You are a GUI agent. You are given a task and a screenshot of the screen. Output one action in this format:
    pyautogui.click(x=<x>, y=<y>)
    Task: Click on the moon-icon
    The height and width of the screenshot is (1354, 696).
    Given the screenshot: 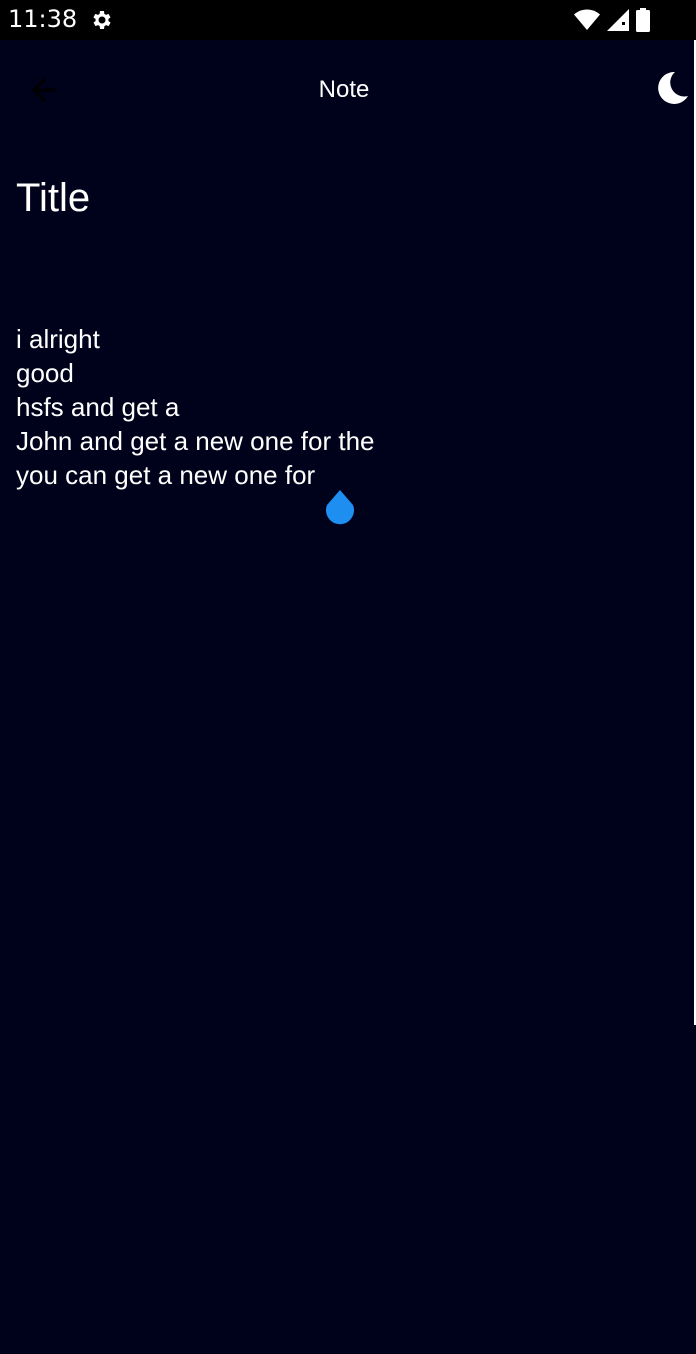 What is the action you would take?
    pyautogui.click(x=672, y=90)
    